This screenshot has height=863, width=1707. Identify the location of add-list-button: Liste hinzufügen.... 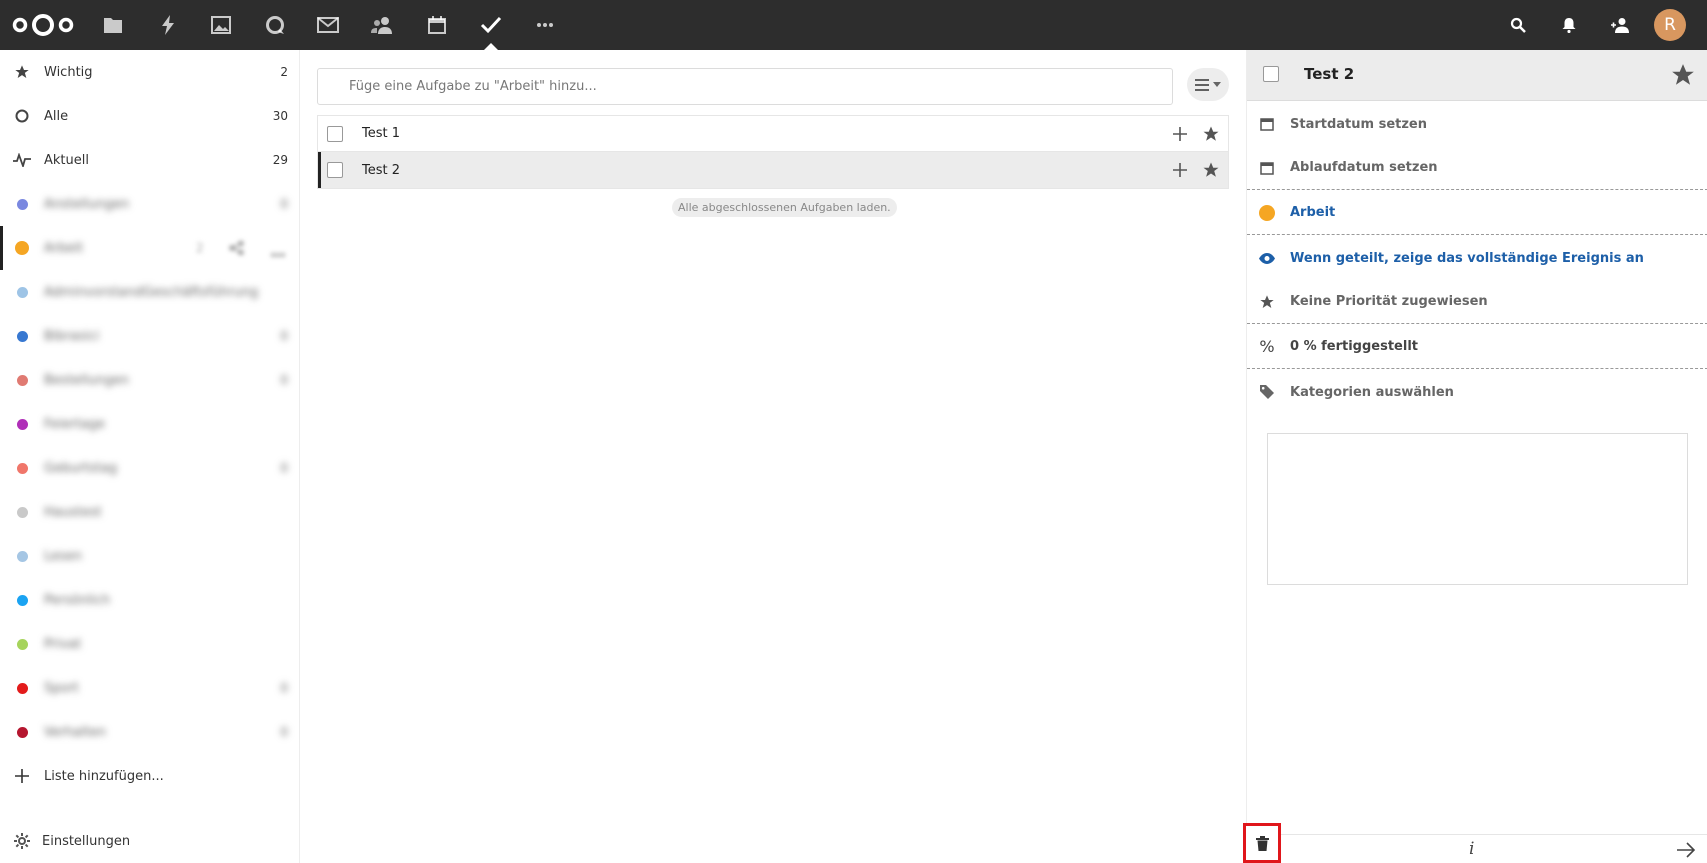
(150, 776).